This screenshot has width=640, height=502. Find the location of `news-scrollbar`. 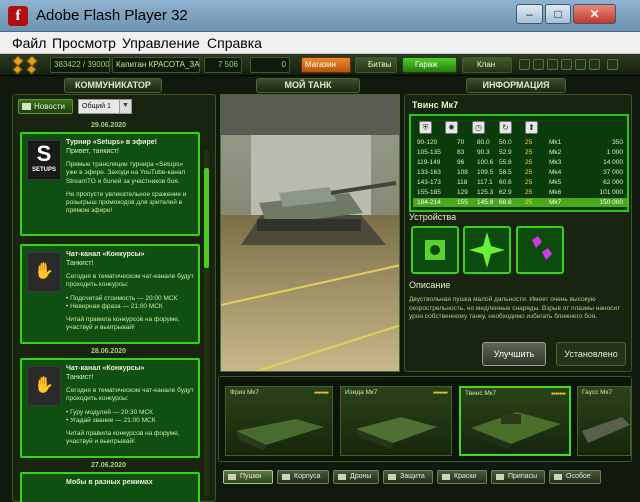

news-scrollbar is located at coordinates (206, 323).